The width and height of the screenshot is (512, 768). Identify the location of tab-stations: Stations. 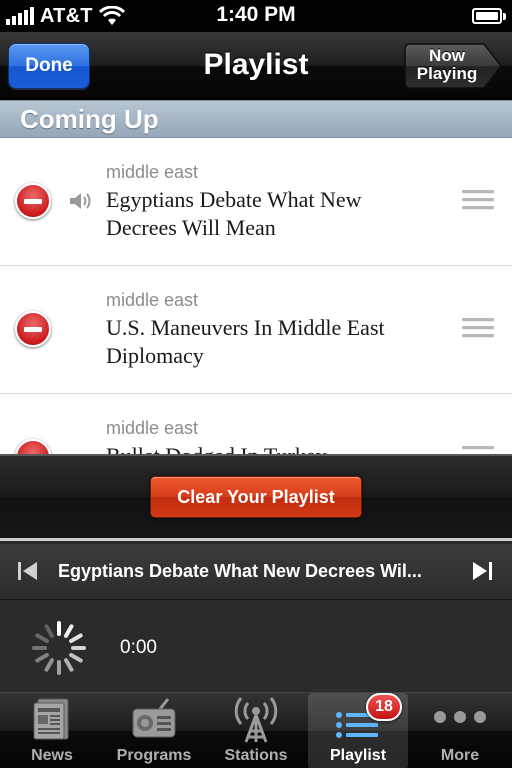
(256, 730).